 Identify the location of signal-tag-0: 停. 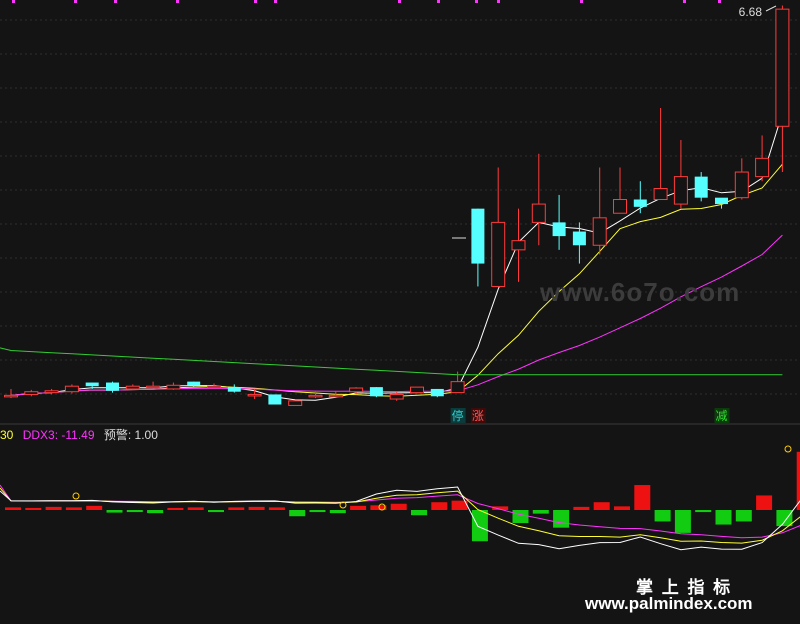
(458, 415).